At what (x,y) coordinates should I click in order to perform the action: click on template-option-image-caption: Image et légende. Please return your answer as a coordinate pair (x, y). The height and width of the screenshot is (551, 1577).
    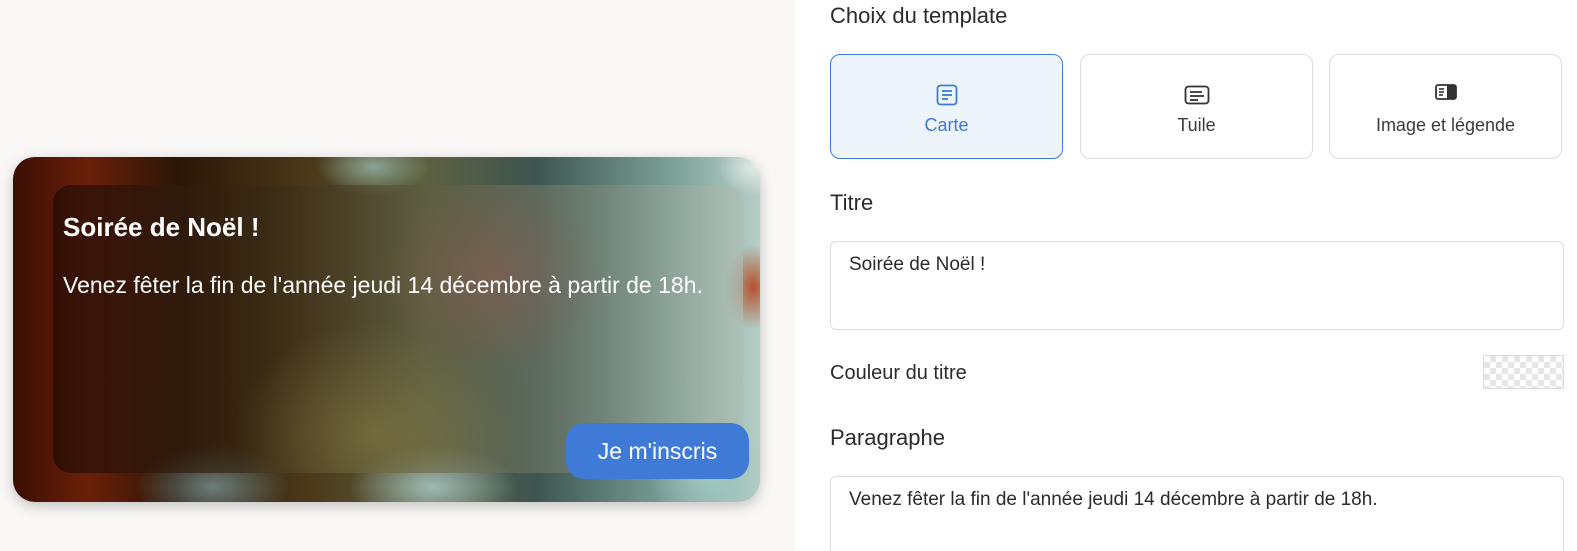
    Looking at the image, I should click on (1445, 106).